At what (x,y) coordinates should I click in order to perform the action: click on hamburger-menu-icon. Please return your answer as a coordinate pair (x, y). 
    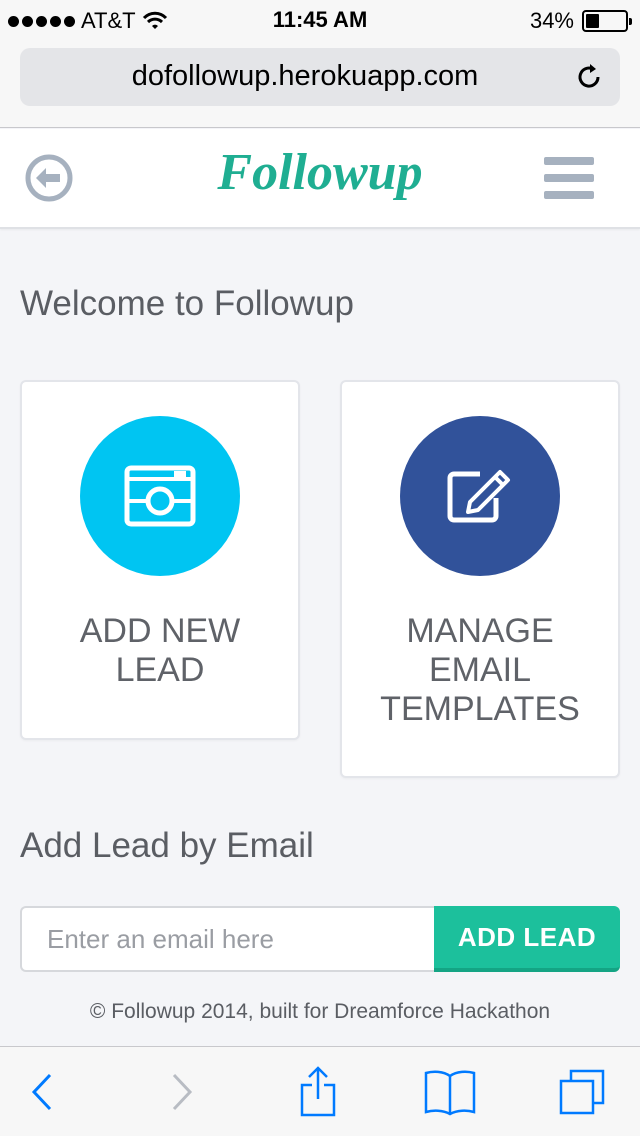
    Looking at the image, I should click on (569, 178).